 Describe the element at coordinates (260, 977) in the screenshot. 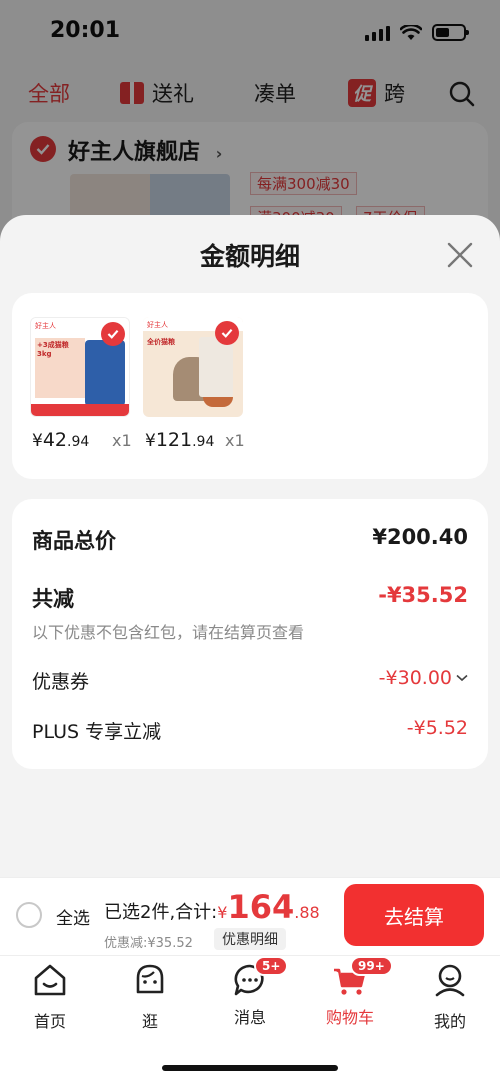

I see `message-icon-wrap: 5+` at that location.